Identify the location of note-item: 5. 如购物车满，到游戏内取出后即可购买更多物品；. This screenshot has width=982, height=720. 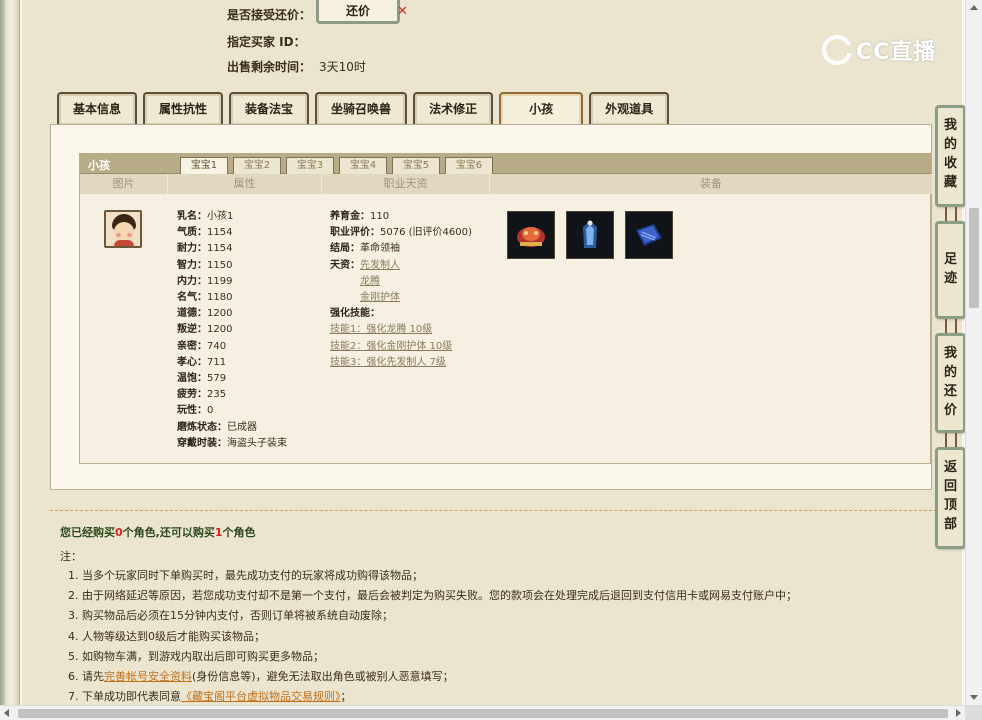
(196, 656).